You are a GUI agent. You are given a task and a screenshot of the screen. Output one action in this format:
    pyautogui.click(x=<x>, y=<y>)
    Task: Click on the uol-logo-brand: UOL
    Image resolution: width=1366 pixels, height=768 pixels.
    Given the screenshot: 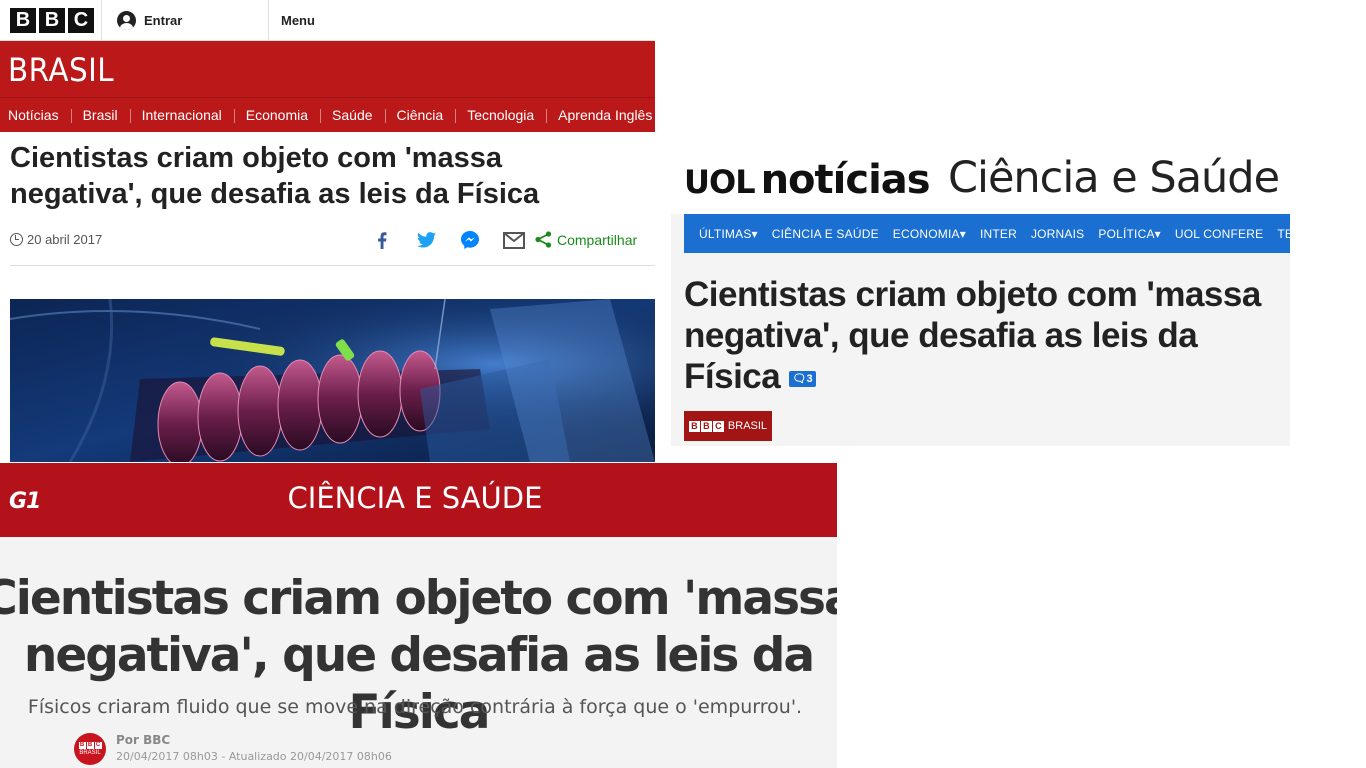 What is the action you would take?
    pyautogui.click(x=720, y=182)
    